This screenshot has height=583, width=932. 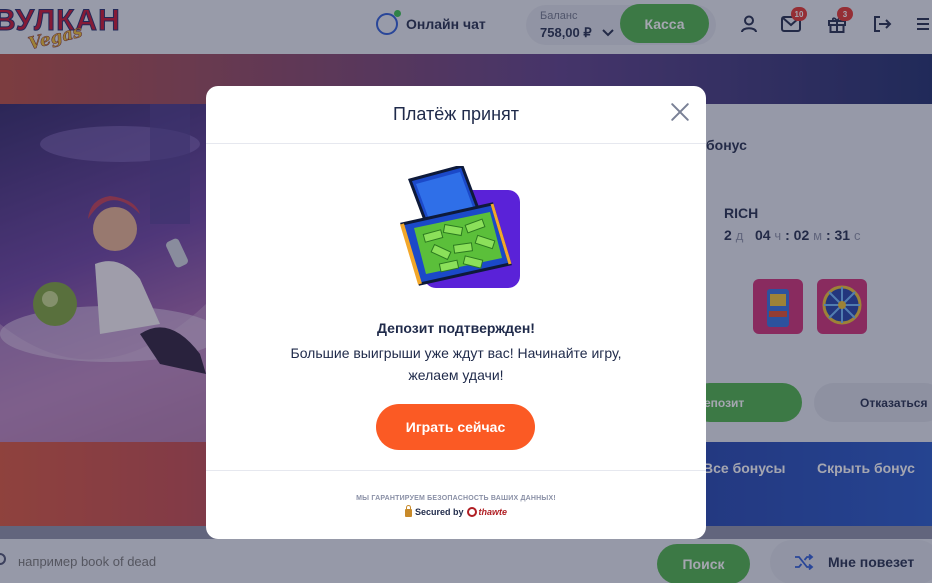 I want to click on secured-by-badge: Secured by thawte, so click(x=456, y=511).